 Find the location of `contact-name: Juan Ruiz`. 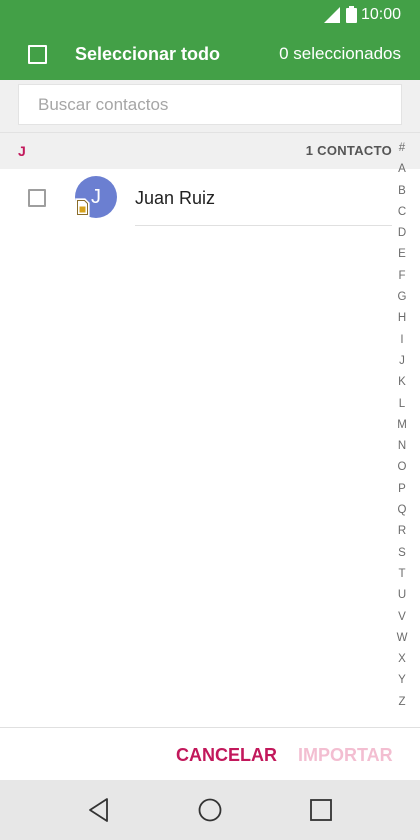

contact-name: Juan Ruiz is located at coordinates (175, 198).